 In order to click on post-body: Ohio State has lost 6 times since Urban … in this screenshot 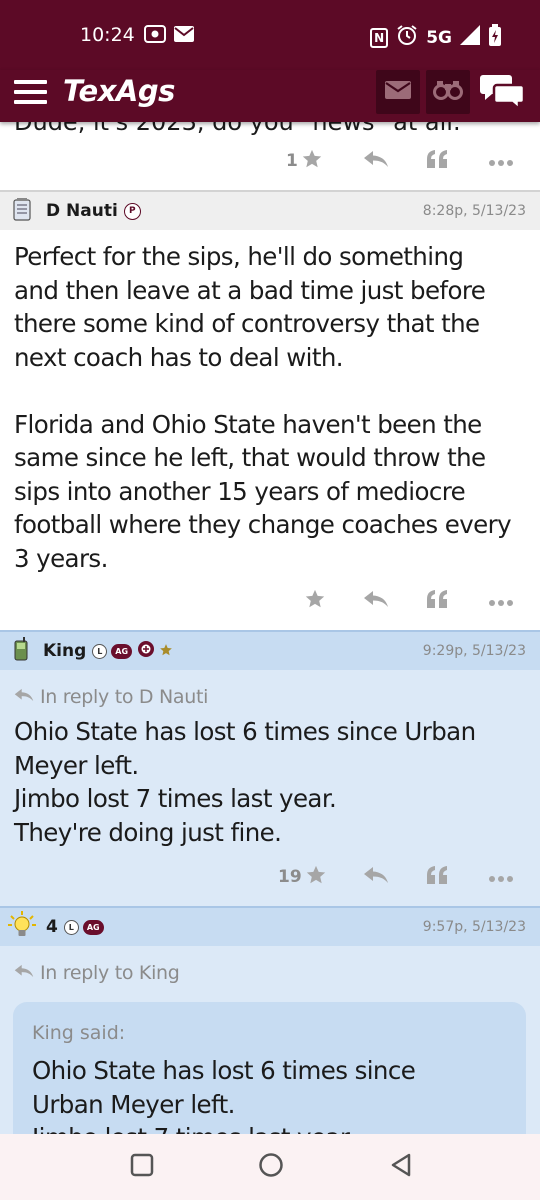, I will do `click(245, 782)`.